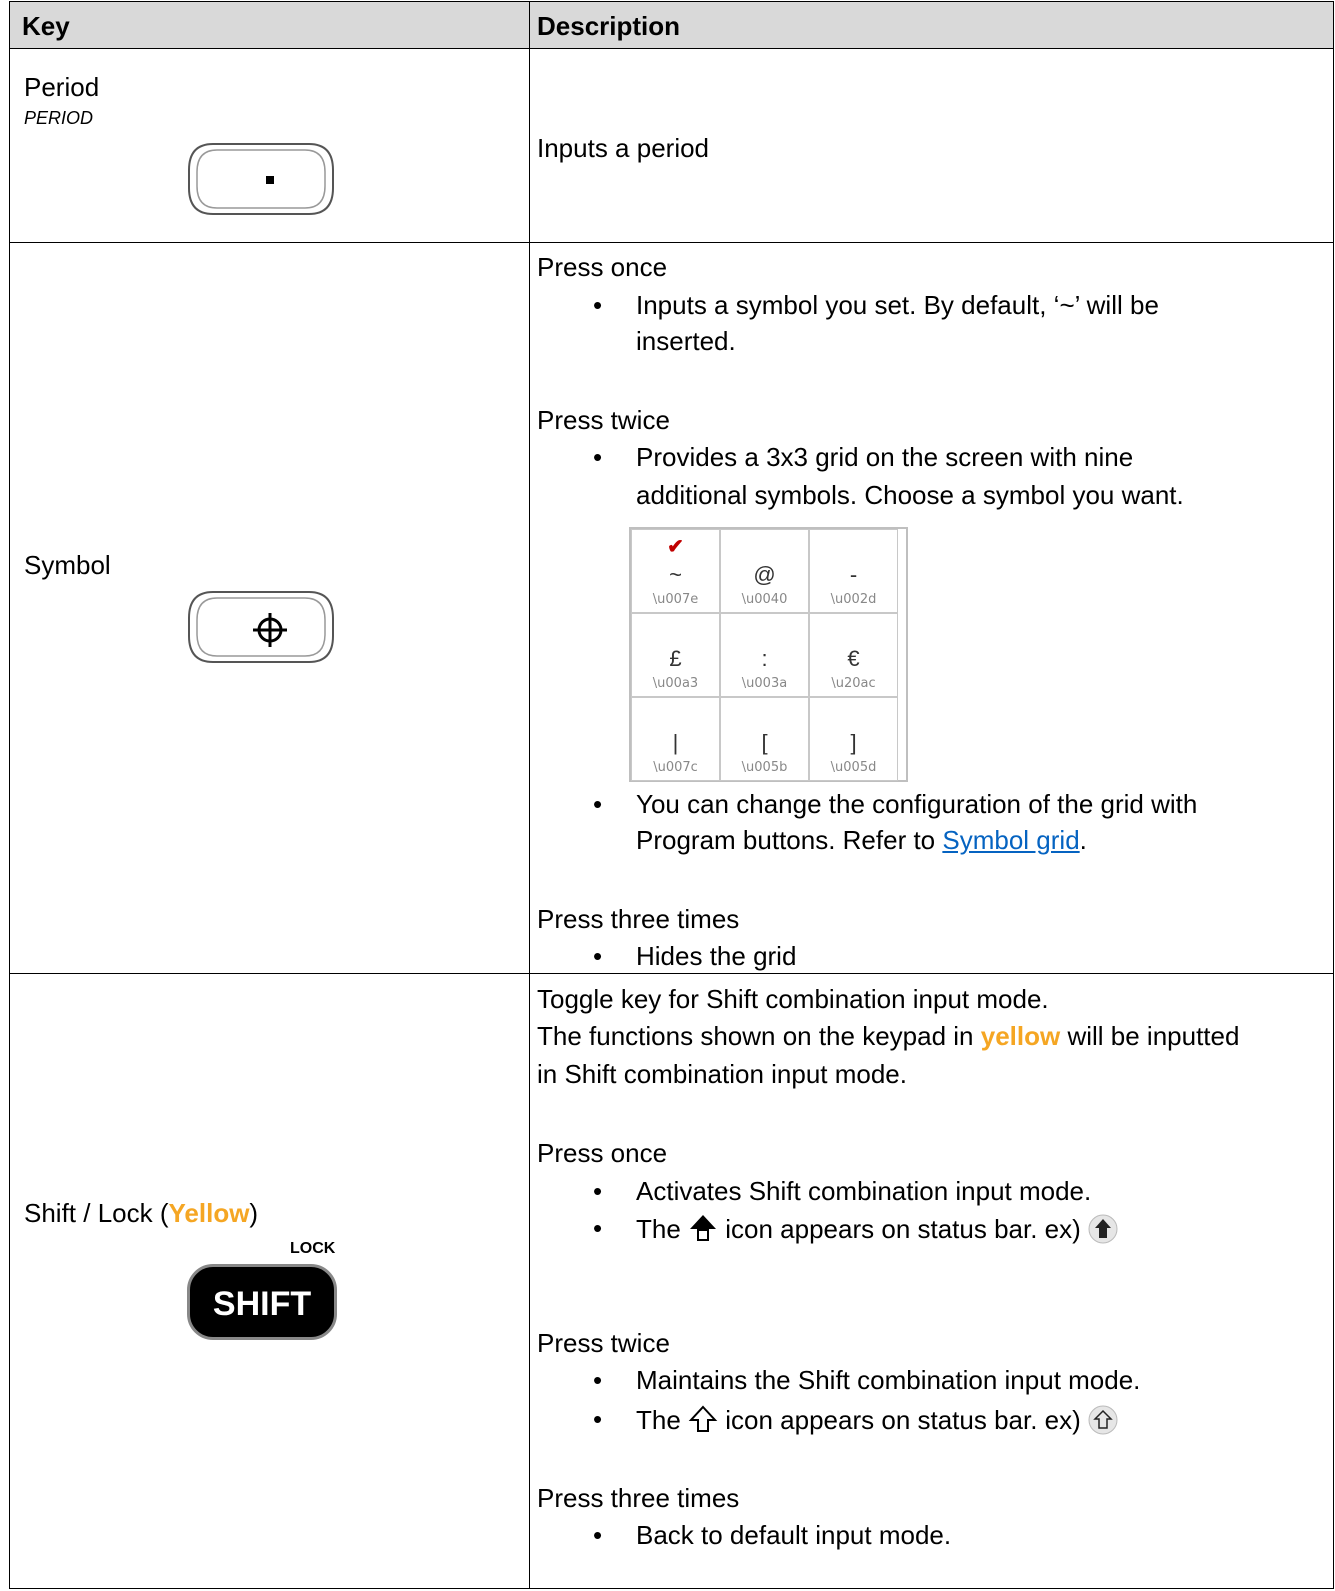 Image resolution: width=1335 pixels, height=1591 pixels. What do you see at coordinates (675, 547) in the screenshot?
I see `checkmark-icon: ✔` at bounding box center [675, 547].